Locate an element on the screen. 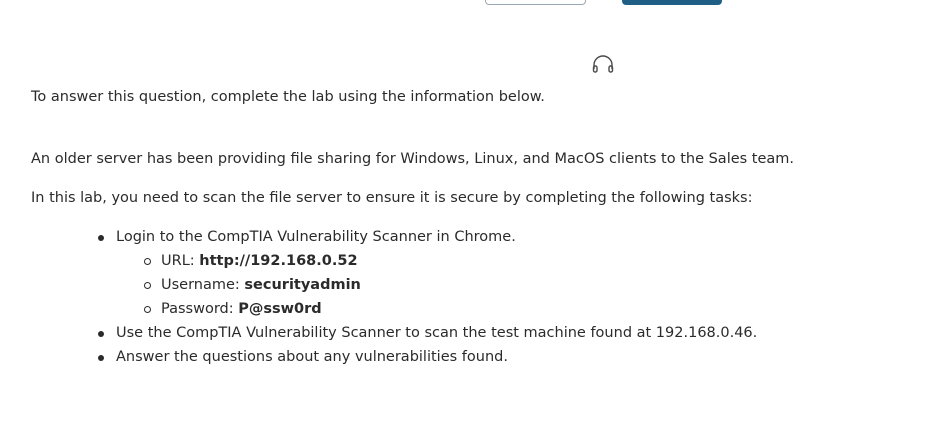 The image size is (935, 427). credential-password: Password: P@ssw0rd is located at coordinates (527, 309).